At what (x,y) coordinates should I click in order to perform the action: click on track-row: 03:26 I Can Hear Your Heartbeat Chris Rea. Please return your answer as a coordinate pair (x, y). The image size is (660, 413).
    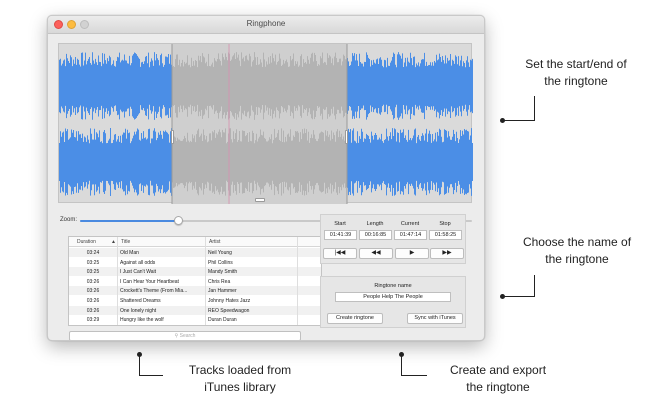
    Looking at the image, I should click on (195, 281).